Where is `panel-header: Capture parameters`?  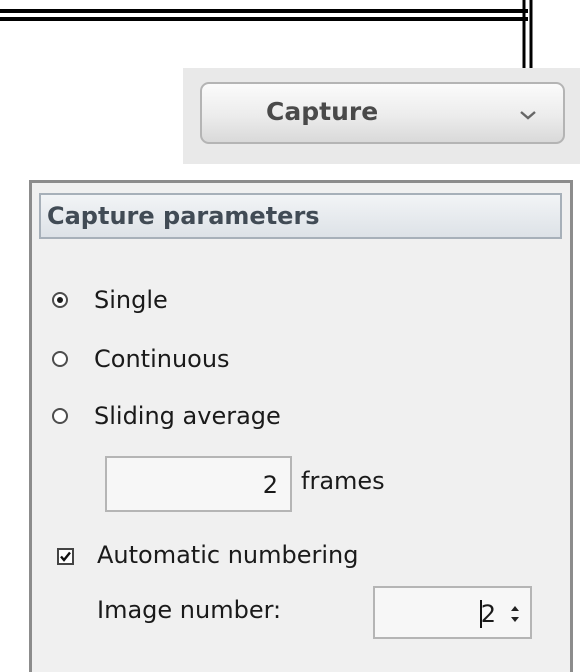 panel-header: Capture parameters is located at coordinates (300, 216).